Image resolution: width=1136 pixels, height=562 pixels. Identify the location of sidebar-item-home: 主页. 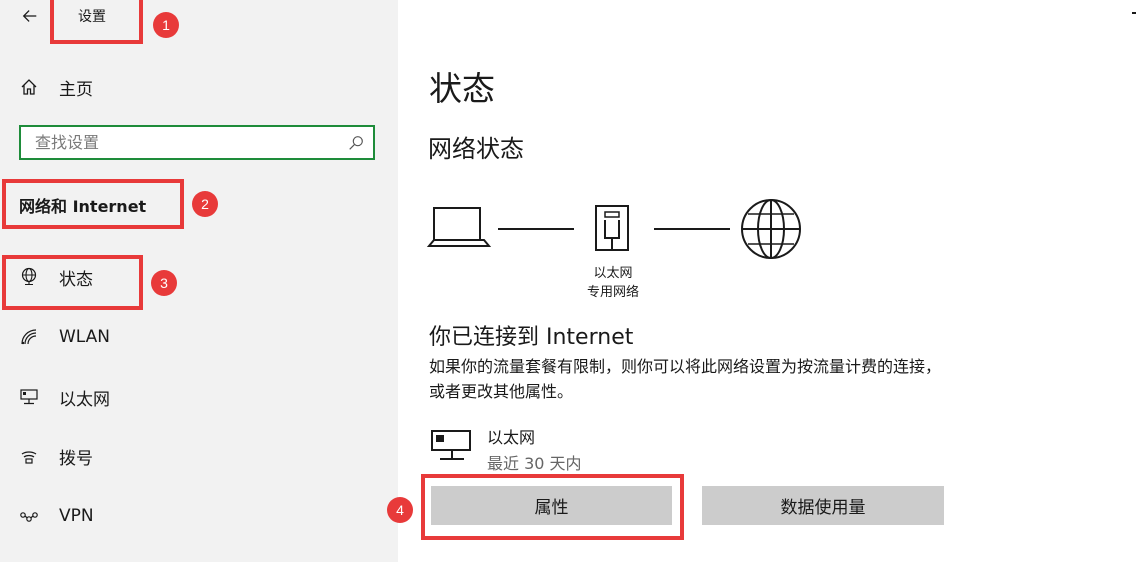
(199, 87).